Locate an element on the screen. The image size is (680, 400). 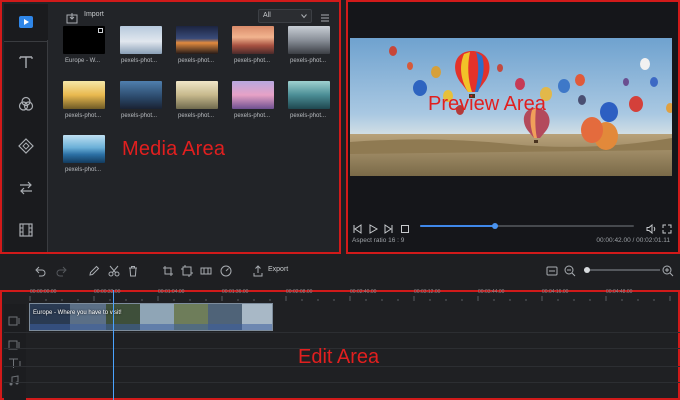
film-icon is located at coordinates (26, 230).